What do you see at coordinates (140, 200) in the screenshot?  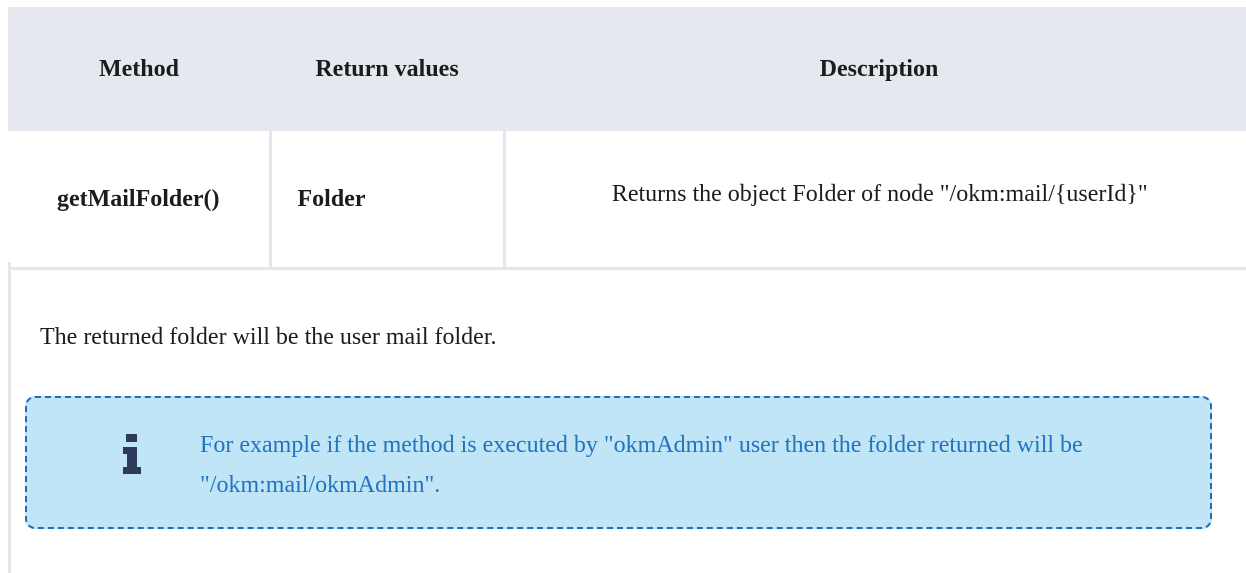 I see `cell-method: getMailFolder()` at bounding box center [140, 200].